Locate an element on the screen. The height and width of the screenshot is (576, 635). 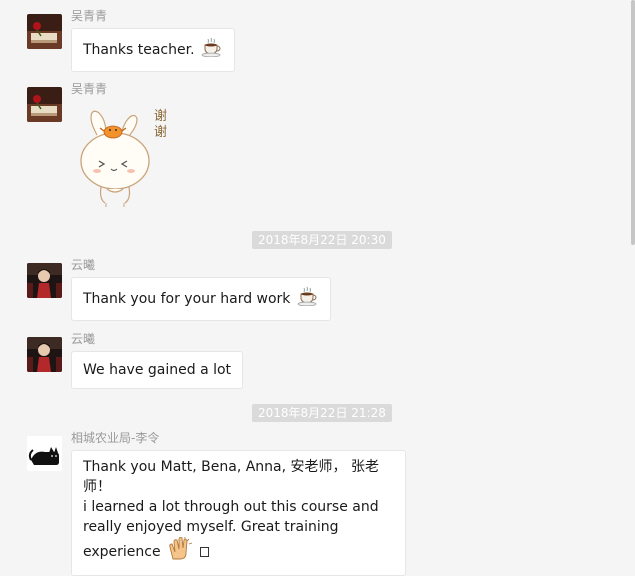
message-bubble: Thank you for your hard work is located at coordinates (201, 299).